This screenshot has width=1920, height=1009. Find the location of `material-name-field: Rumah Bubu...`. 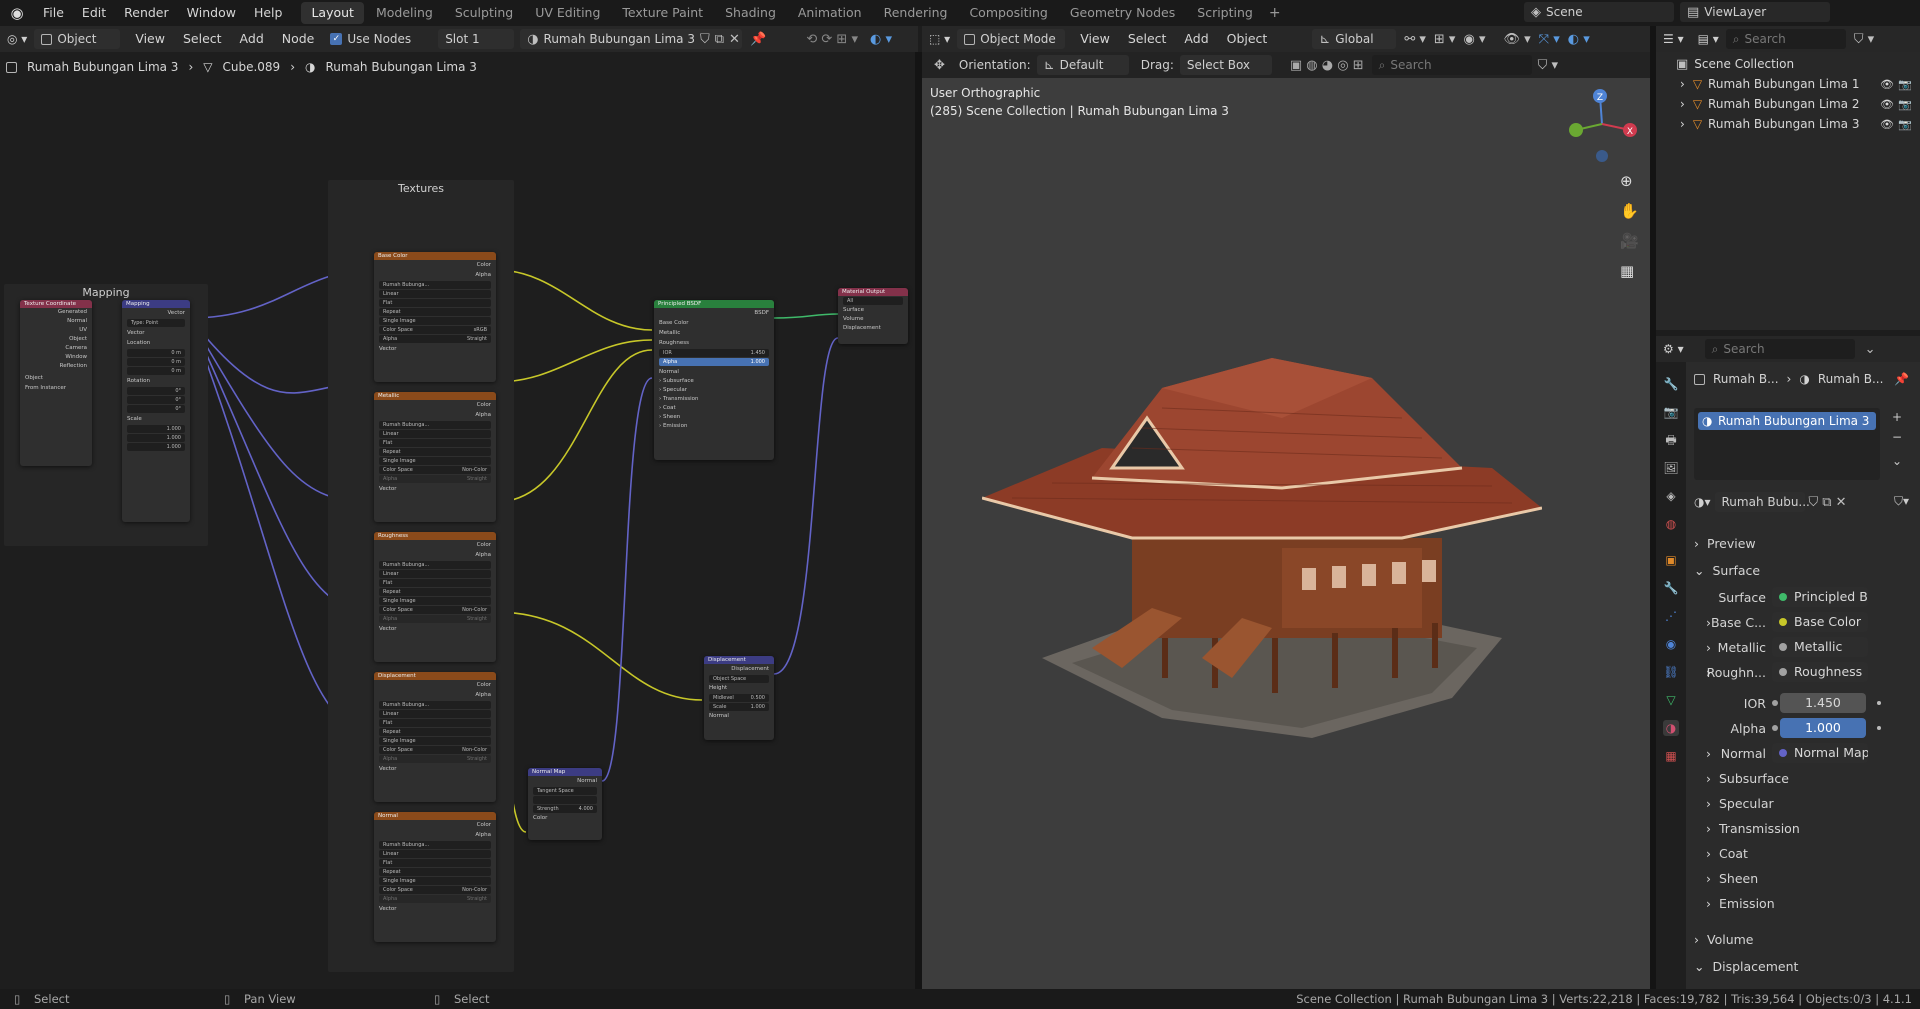

material-name-field: Rumah Bubu... is located at coordinates (1762, 502).